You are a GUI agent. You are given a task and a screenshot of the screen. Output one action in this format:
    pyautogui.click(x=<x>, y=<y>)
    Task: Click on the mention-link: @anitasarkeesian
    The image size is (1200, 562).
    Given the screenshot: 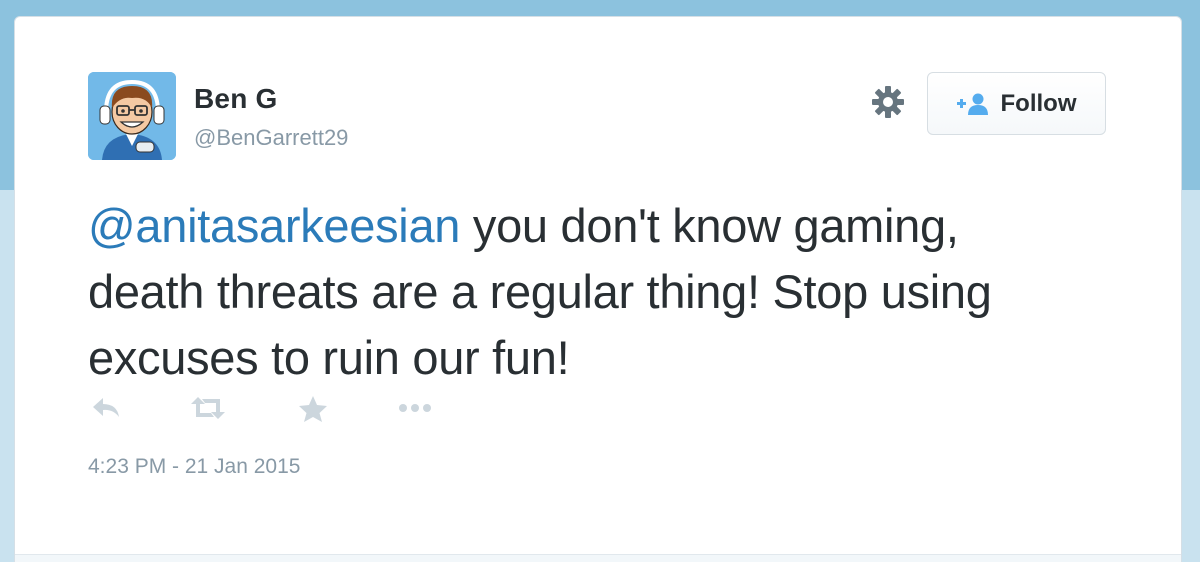 What is the action you would take?
    pyautogui.click(x=274, y=225)
    